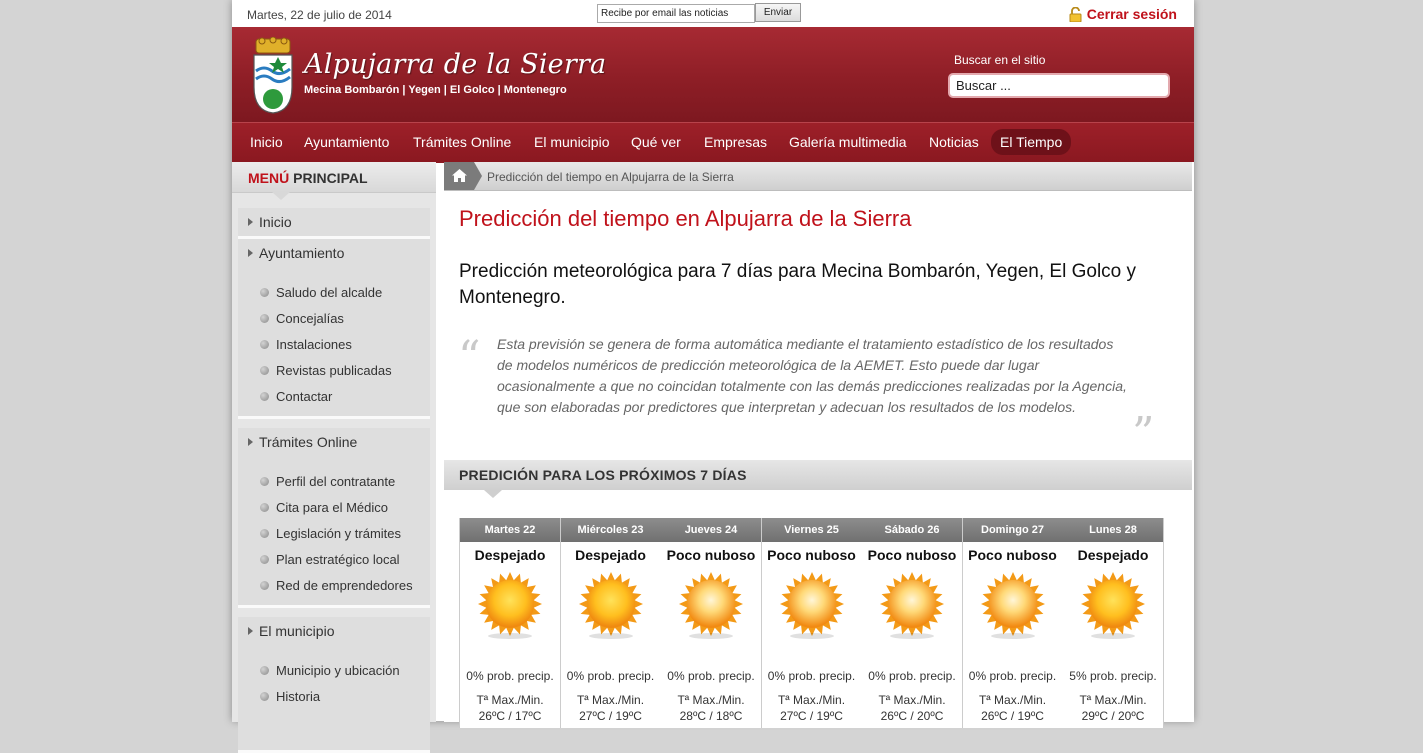 The height and width of the screenshot is (753, 1423). What do you see at coordinates (676, 13) in the screenshot?
I see `newsletter-email-input` at bounding box center [676, 13].